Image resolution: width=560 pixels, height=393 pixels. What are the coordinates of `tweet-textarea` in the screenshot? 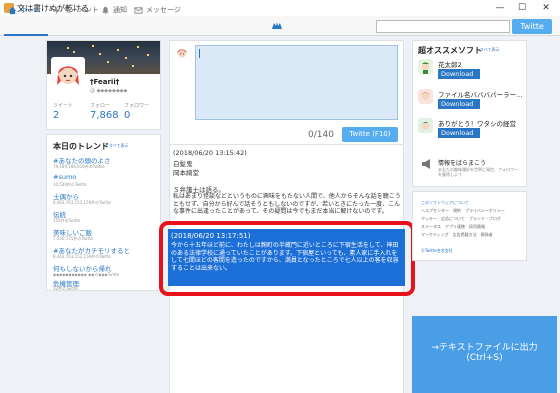 It's located at (296, 82).